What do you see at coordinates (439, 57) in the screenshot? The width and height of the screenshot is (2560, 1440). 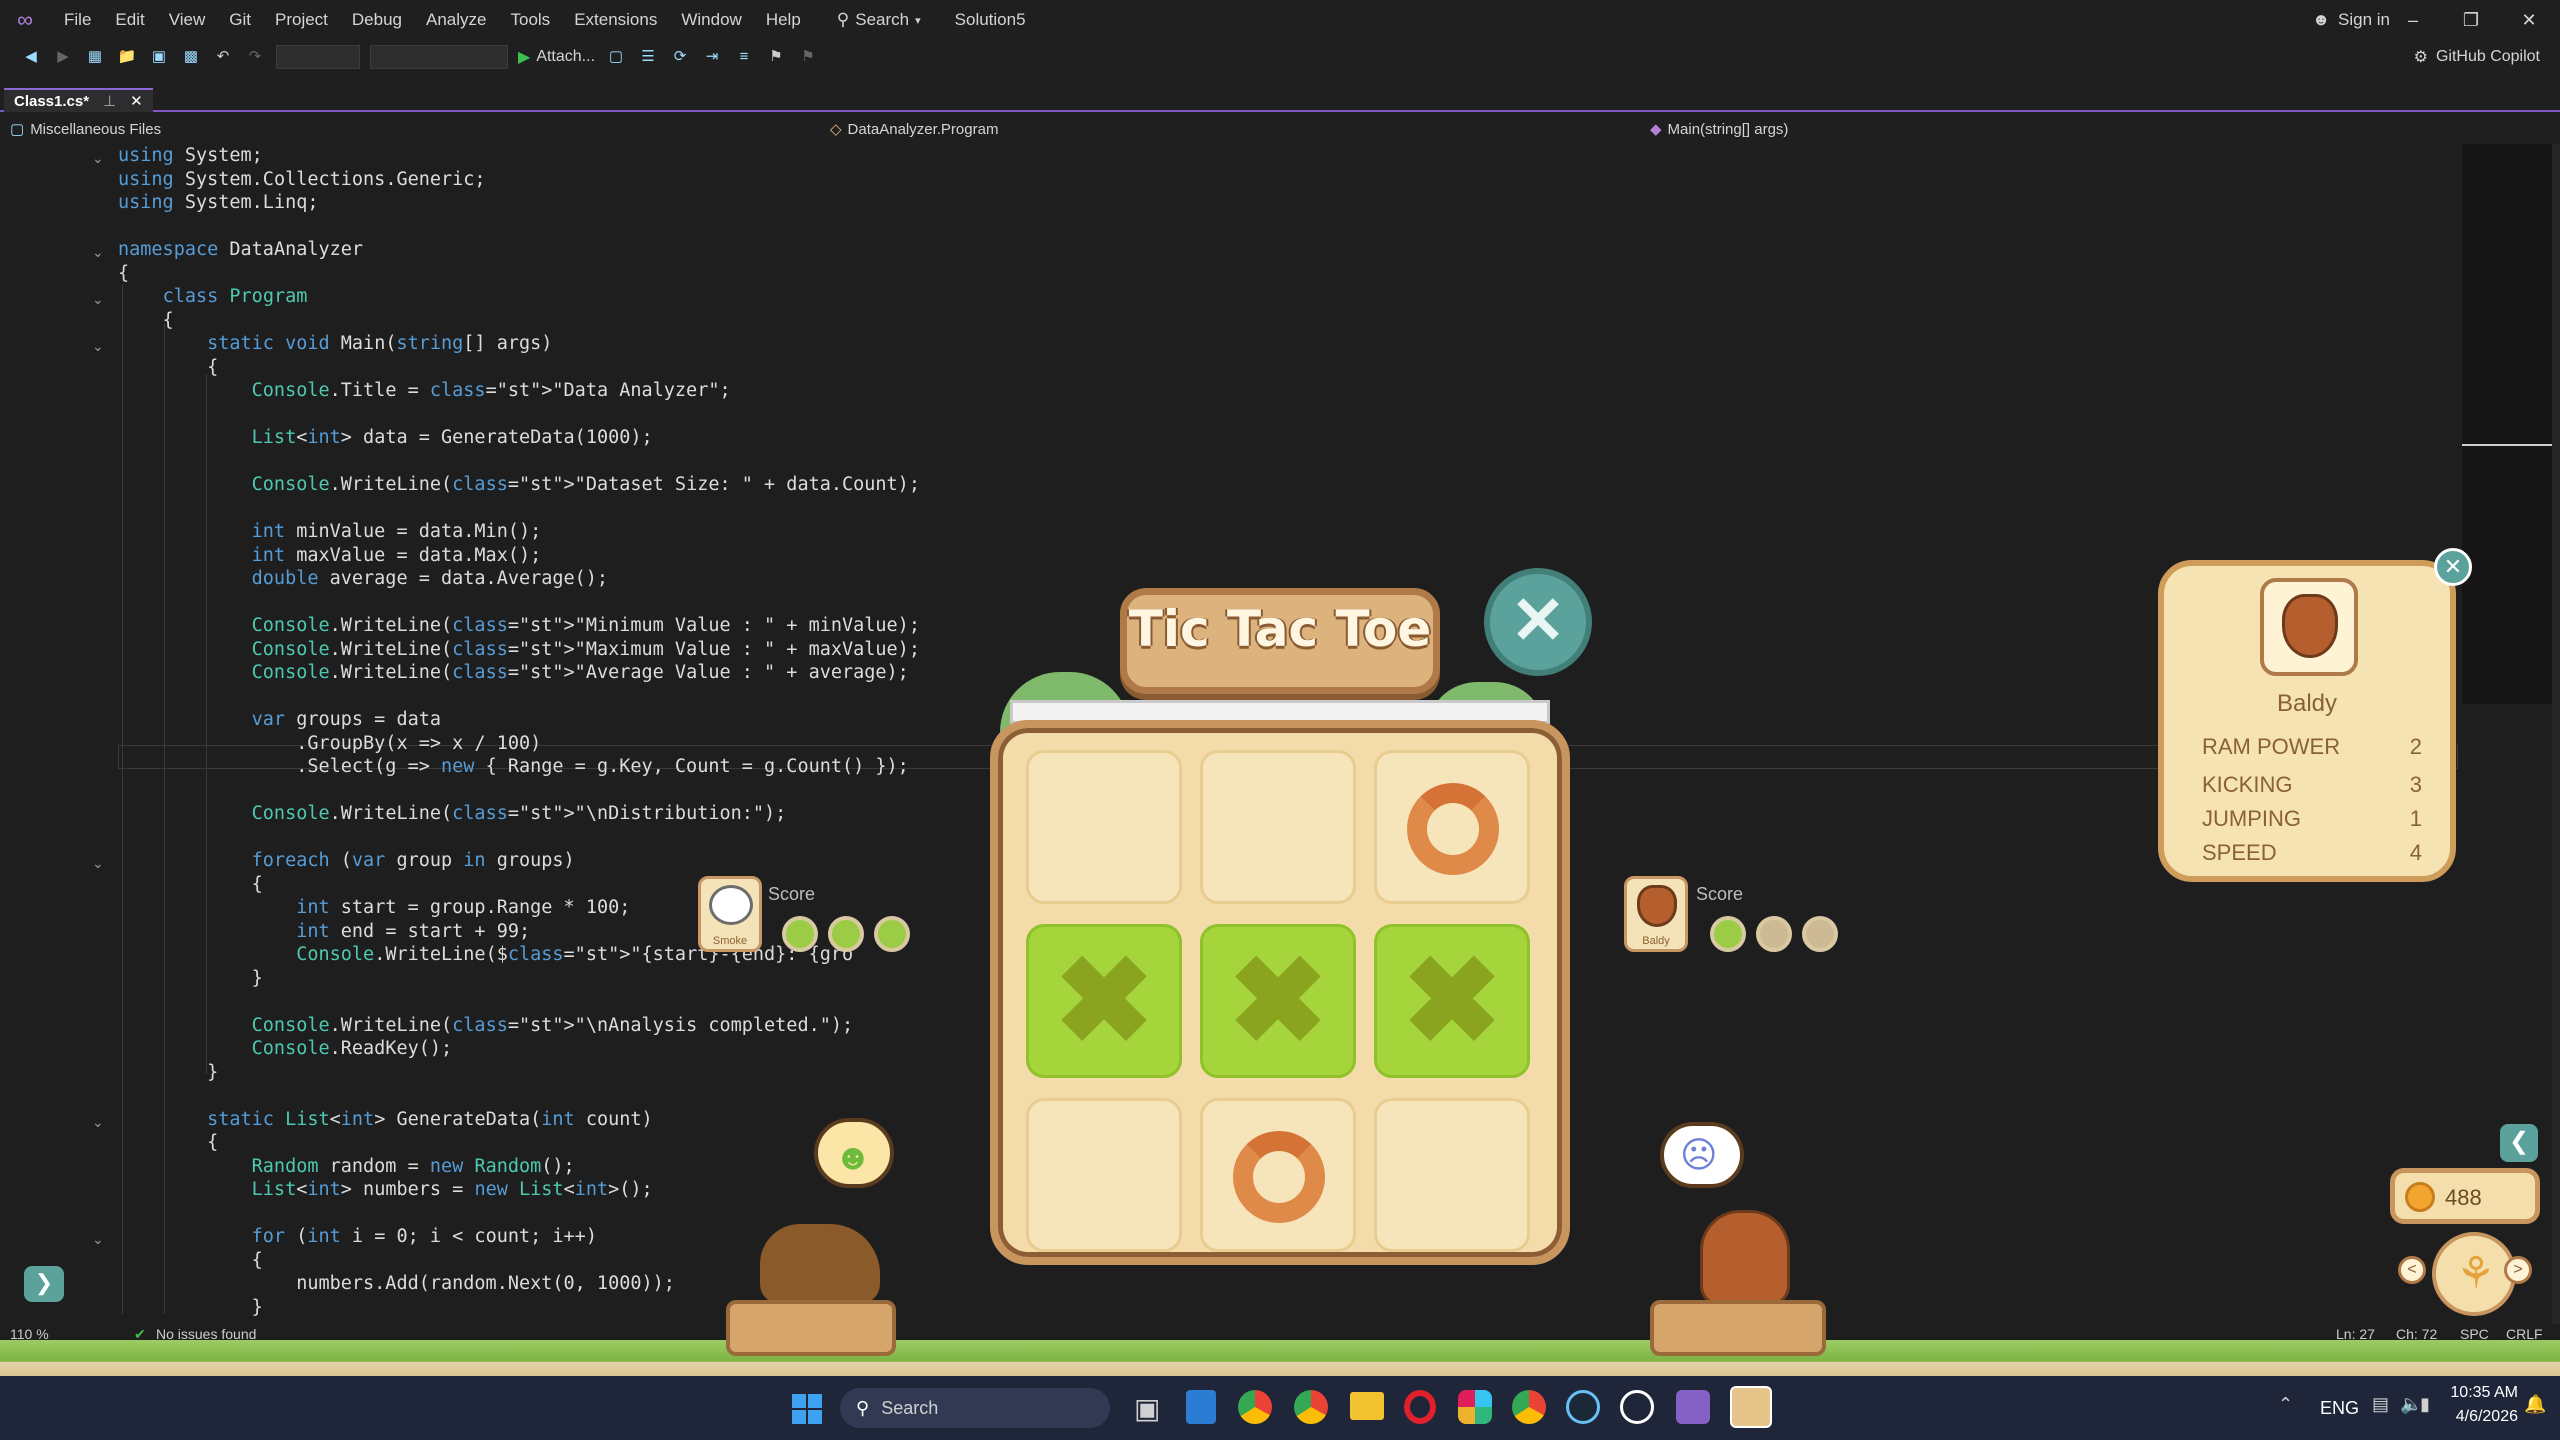 I see `platform-dropdown` at bounding box center [439, 57].